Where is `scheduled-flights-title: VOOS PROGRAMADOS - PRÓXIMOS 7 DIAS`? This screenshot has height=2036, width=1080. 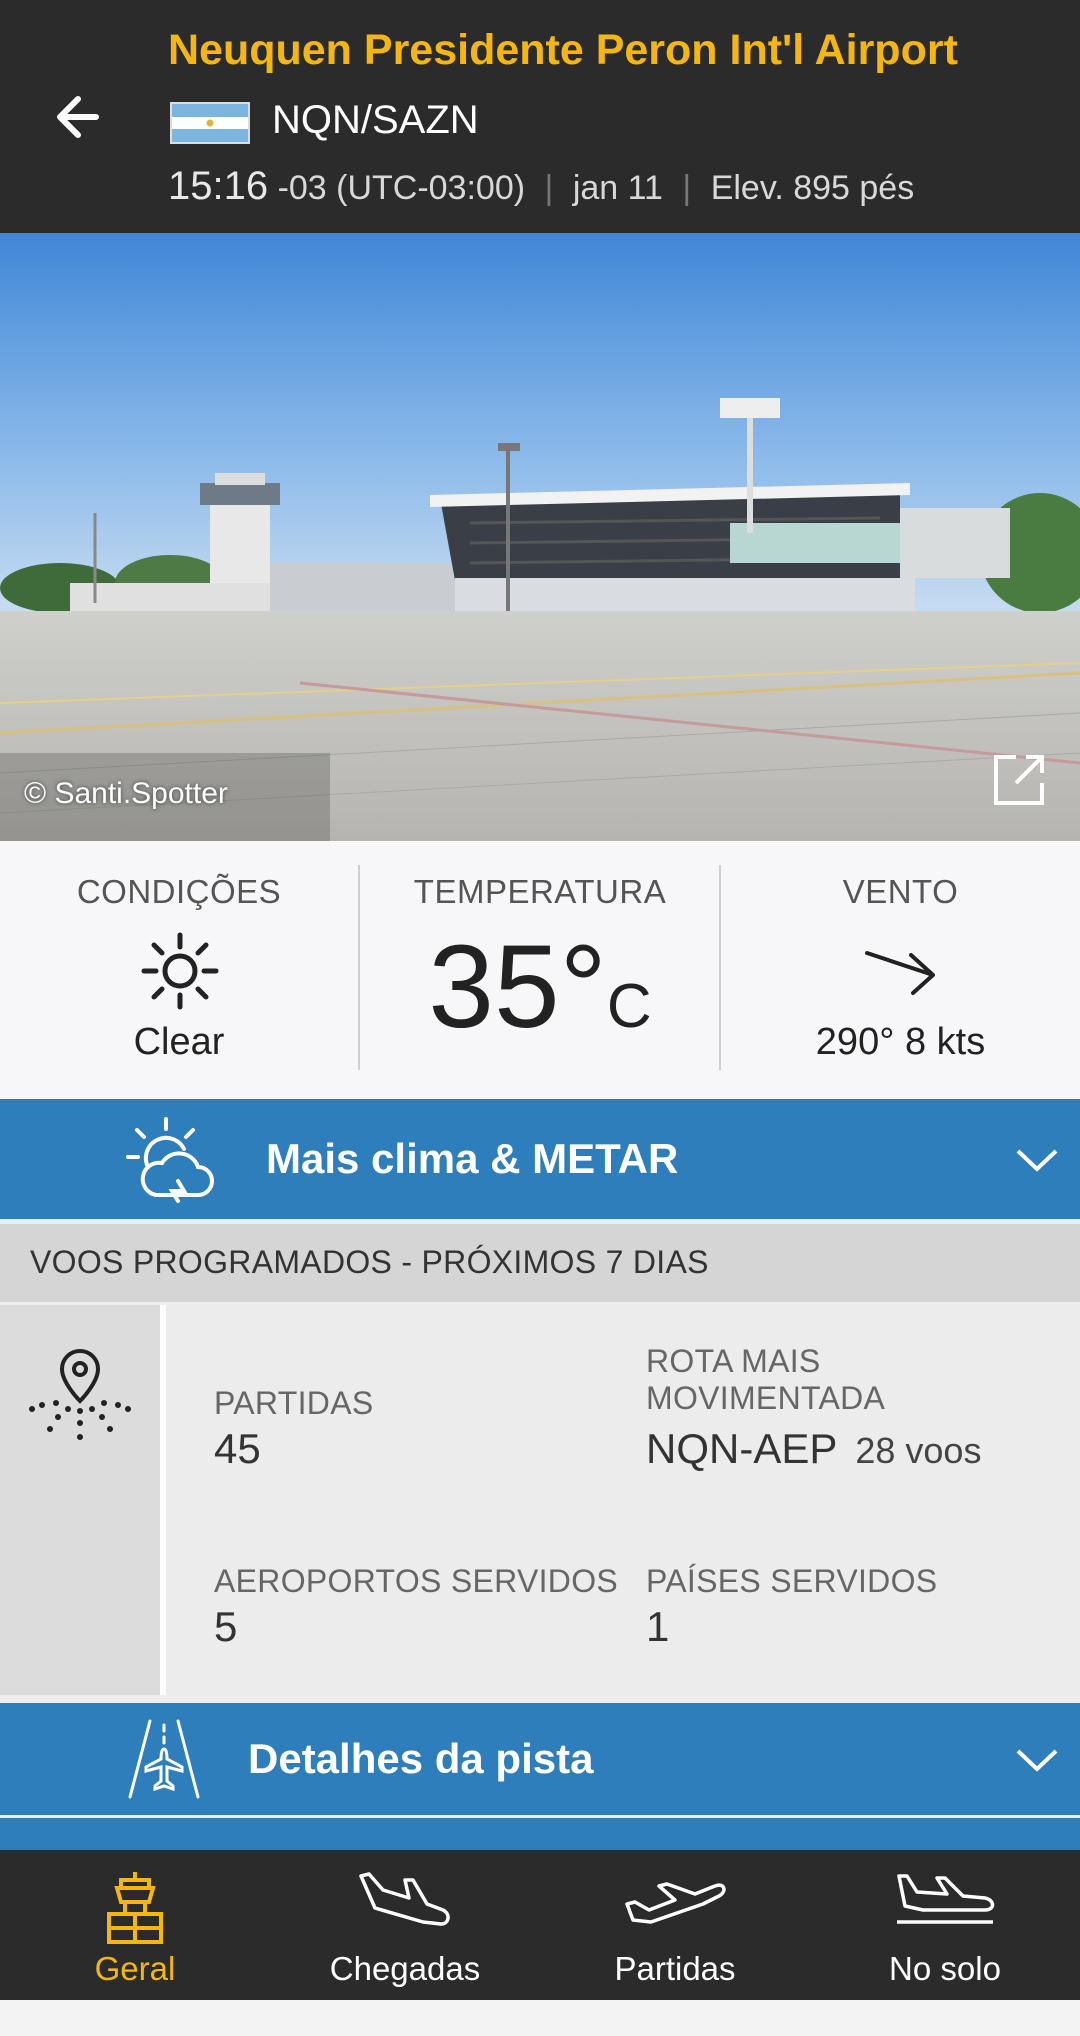
scheduled-flights-title: VOOS PROGRAMADOS - PRÓXIMOS 7 DIAS is located at coordinates (369, 1262).